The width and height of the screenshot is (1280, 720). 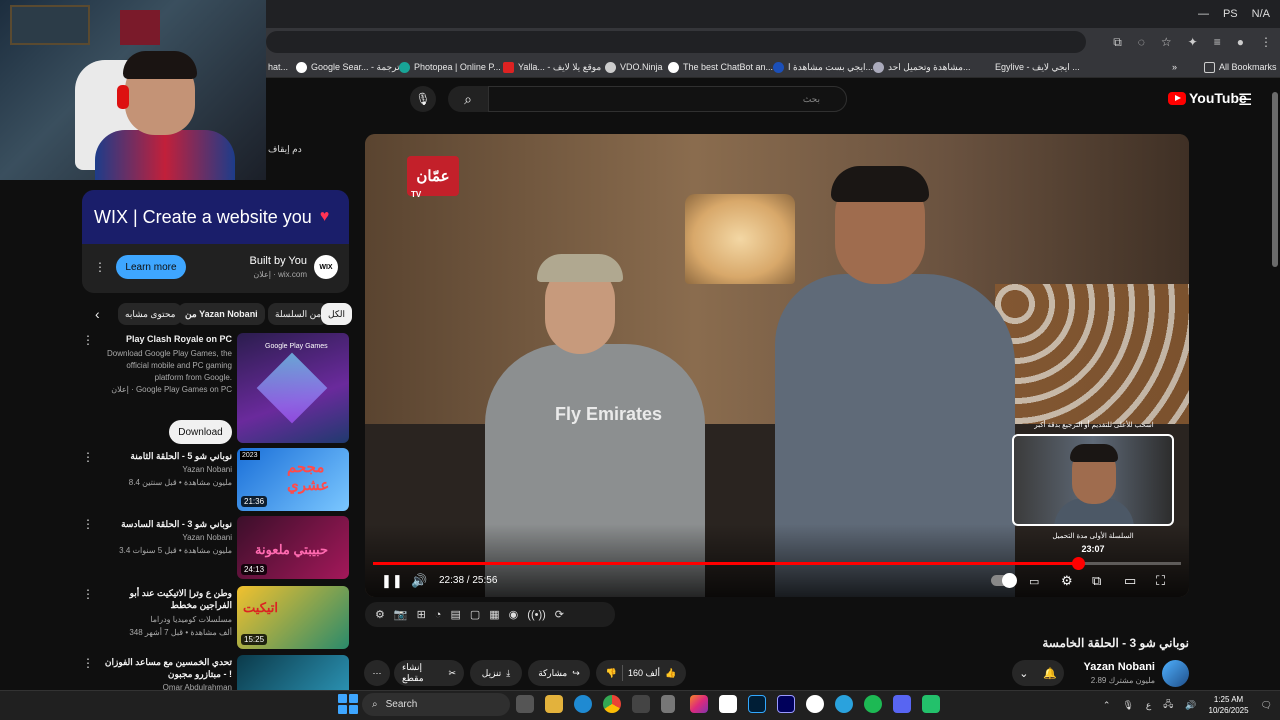 What do you see at coordinates (496, 673) in the screenshot?
I see `download-video-button: تنزيل ⤓` at bounding box center [496, 673].